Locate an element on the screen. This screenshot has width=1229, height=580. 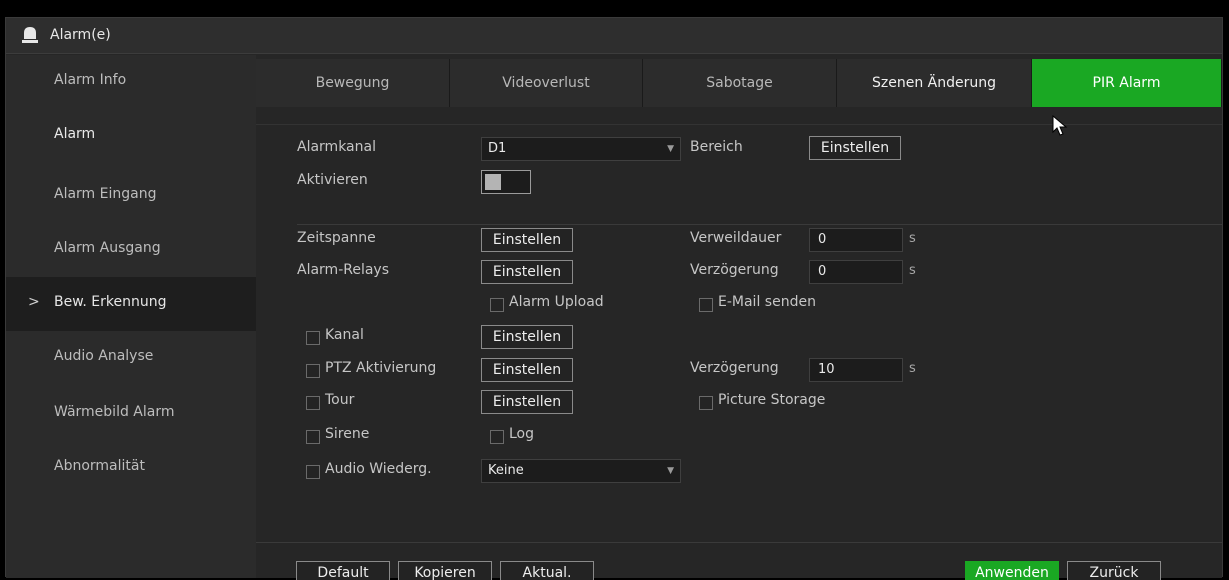
alarm-relays-label: Alarm-Relays is located at coordinates (343, 270).